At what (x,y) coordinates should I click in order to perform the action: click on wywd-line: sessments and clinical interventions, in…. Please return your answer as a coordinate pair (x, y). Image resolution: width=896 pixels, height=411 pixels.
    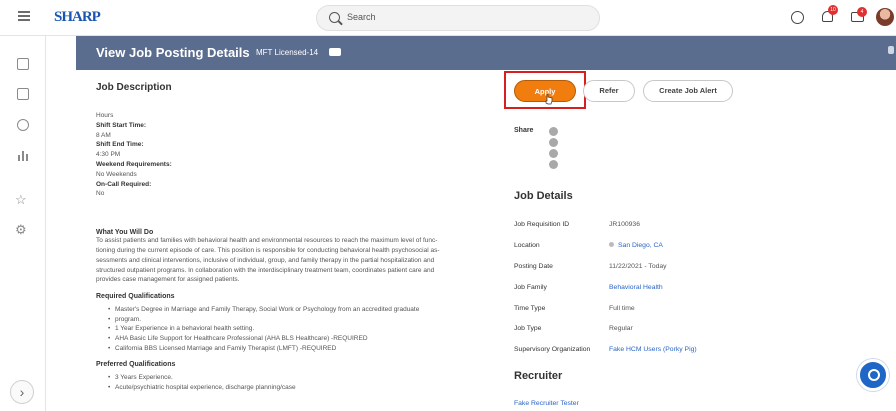
    Looking at the image, I should click on (265, 260).